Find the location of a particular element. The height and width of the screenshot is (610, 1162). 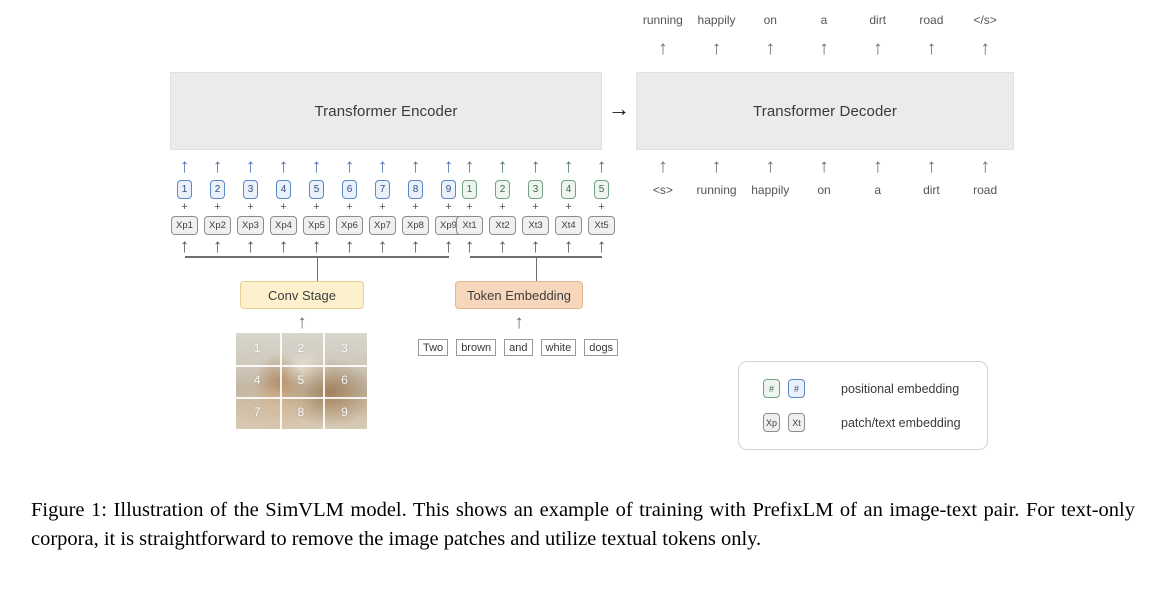

input-image-patch-grid: 1 2 3 4 5 6 7 8 9 is located at coordinates (301, 381).